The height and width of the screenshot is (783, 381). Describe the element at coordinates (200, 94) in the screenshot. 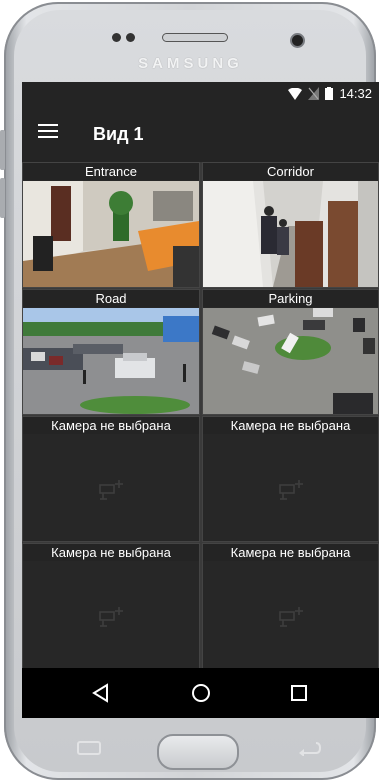

I see `status-bar: 14:32` at that location.